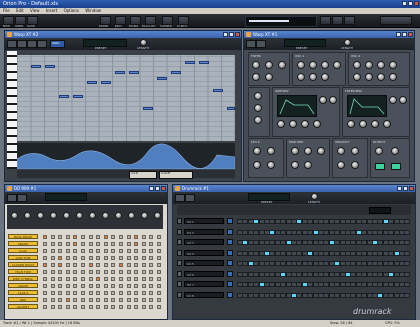 Image resolution: width=420 pixels, height=327 pixels. What do you see at coordinates (51, 10) in the screenshot?
I see `menu-insert: Insert` at bounding box center [51, 10].